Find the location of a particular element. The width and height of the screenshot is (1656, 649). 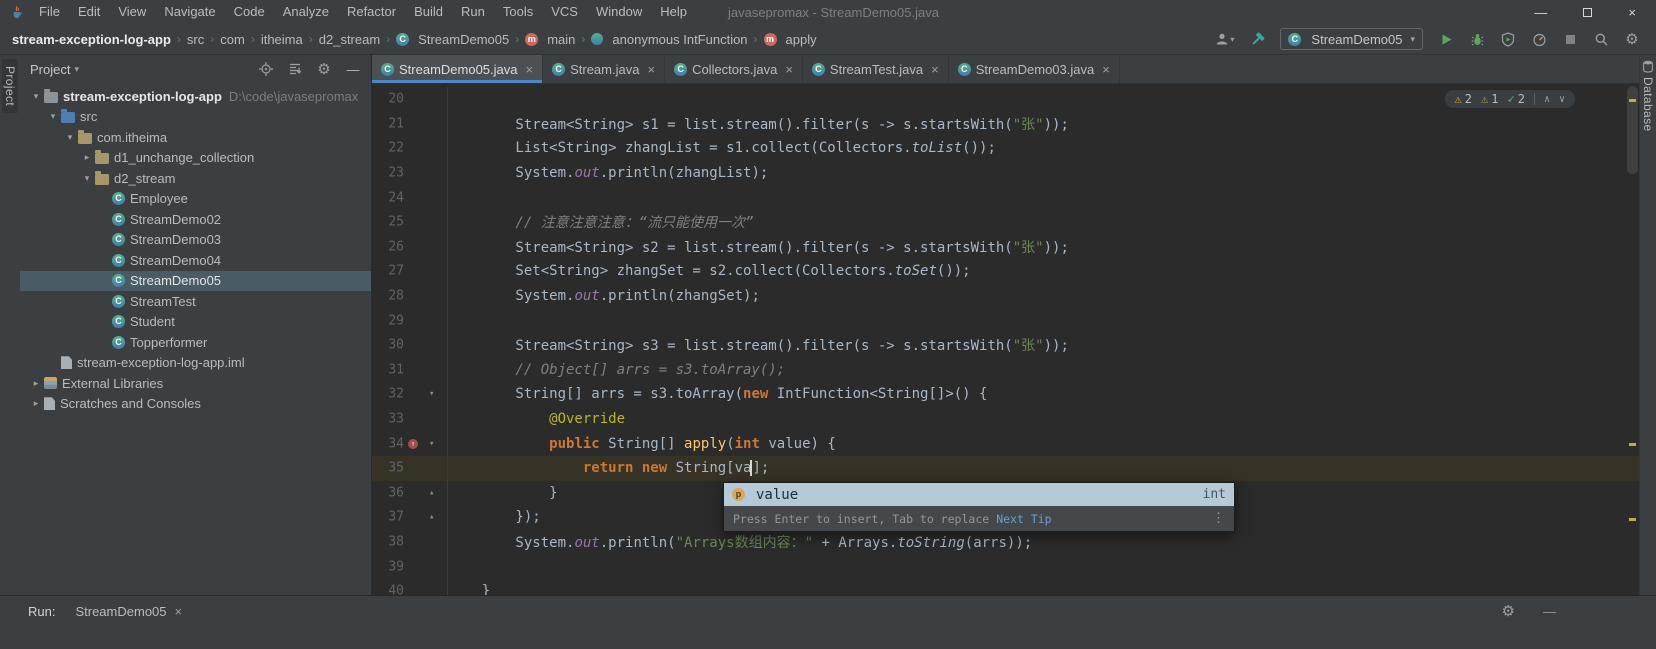

minimize-icon: — is located at coordinates (1540, 12).